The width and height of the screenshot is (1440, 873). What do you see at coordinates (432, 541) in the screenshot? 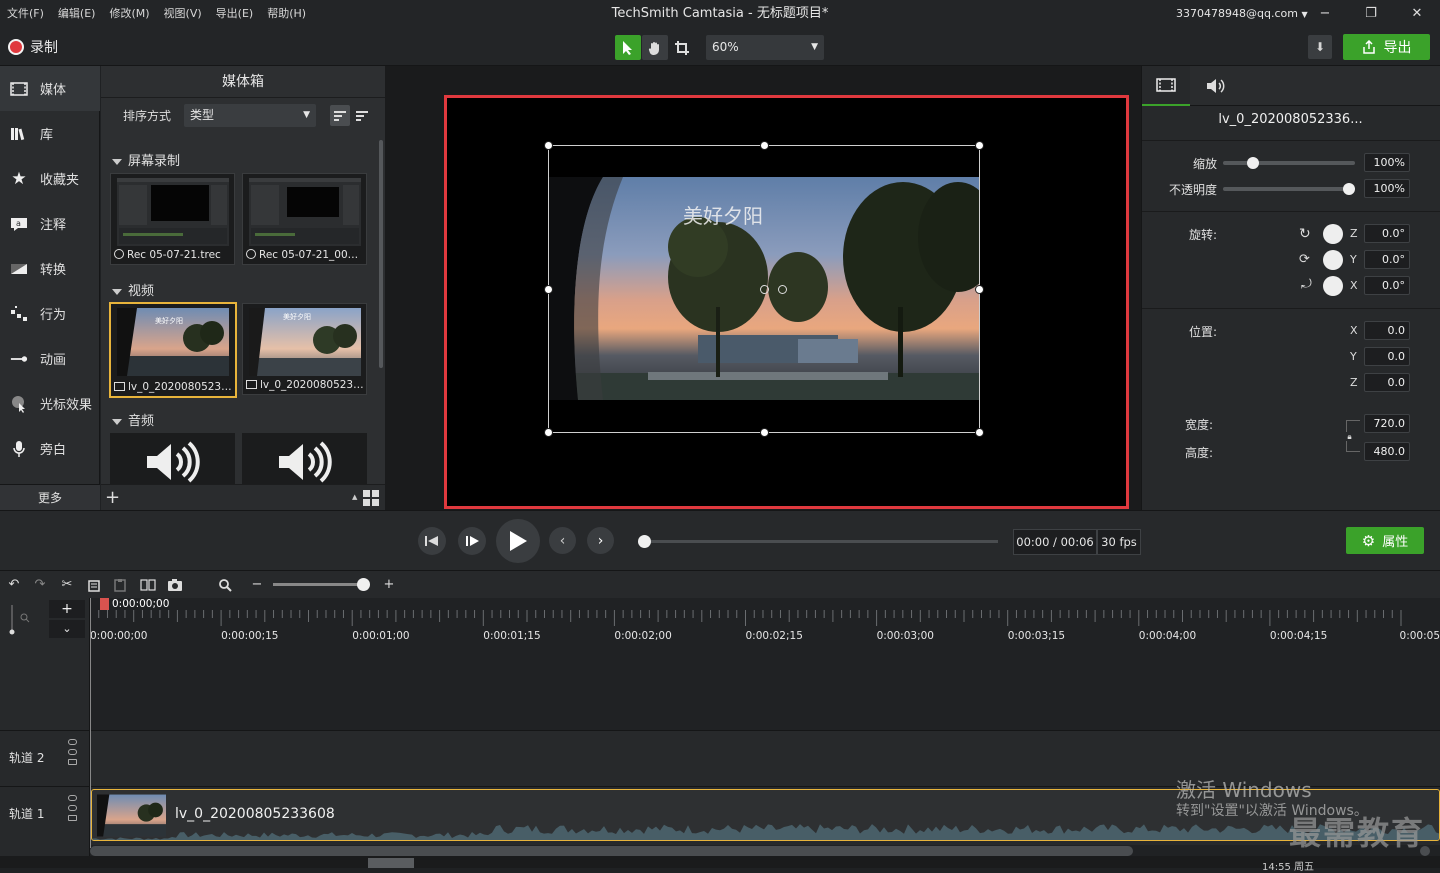
I see `step-back-button` at bounding box center [432, 541].